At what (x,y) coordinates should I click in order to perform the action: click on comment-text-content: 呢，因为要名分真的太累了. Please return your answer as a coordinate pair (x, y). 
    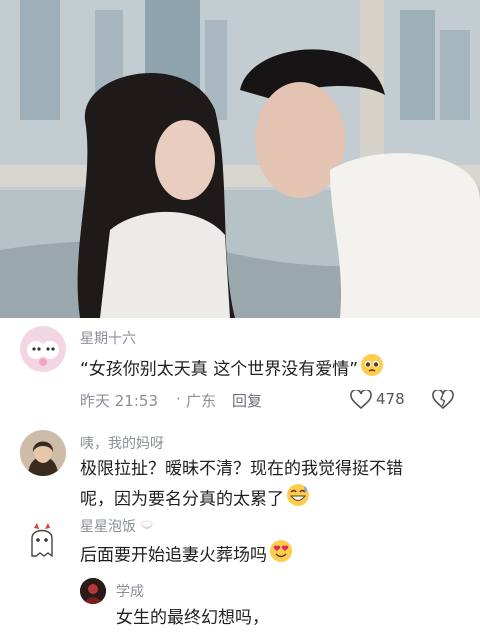
    Looking at the image, I should click on (182, 499).